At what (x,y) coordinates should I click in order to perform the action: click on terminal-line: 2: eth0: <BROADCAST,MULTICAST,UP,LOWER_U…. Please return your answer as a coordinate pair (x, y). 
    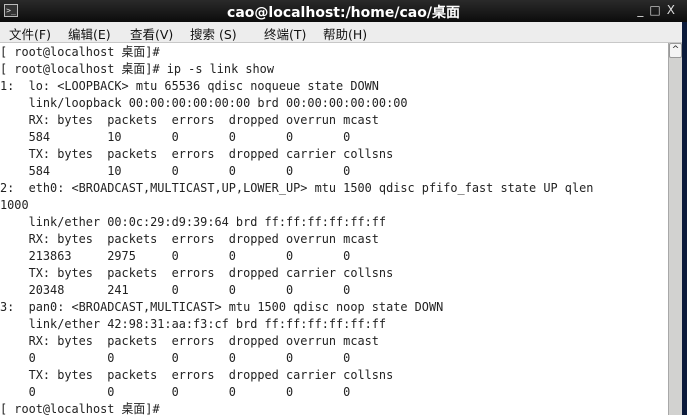
    Looking at the image, I should click on (297, 187).